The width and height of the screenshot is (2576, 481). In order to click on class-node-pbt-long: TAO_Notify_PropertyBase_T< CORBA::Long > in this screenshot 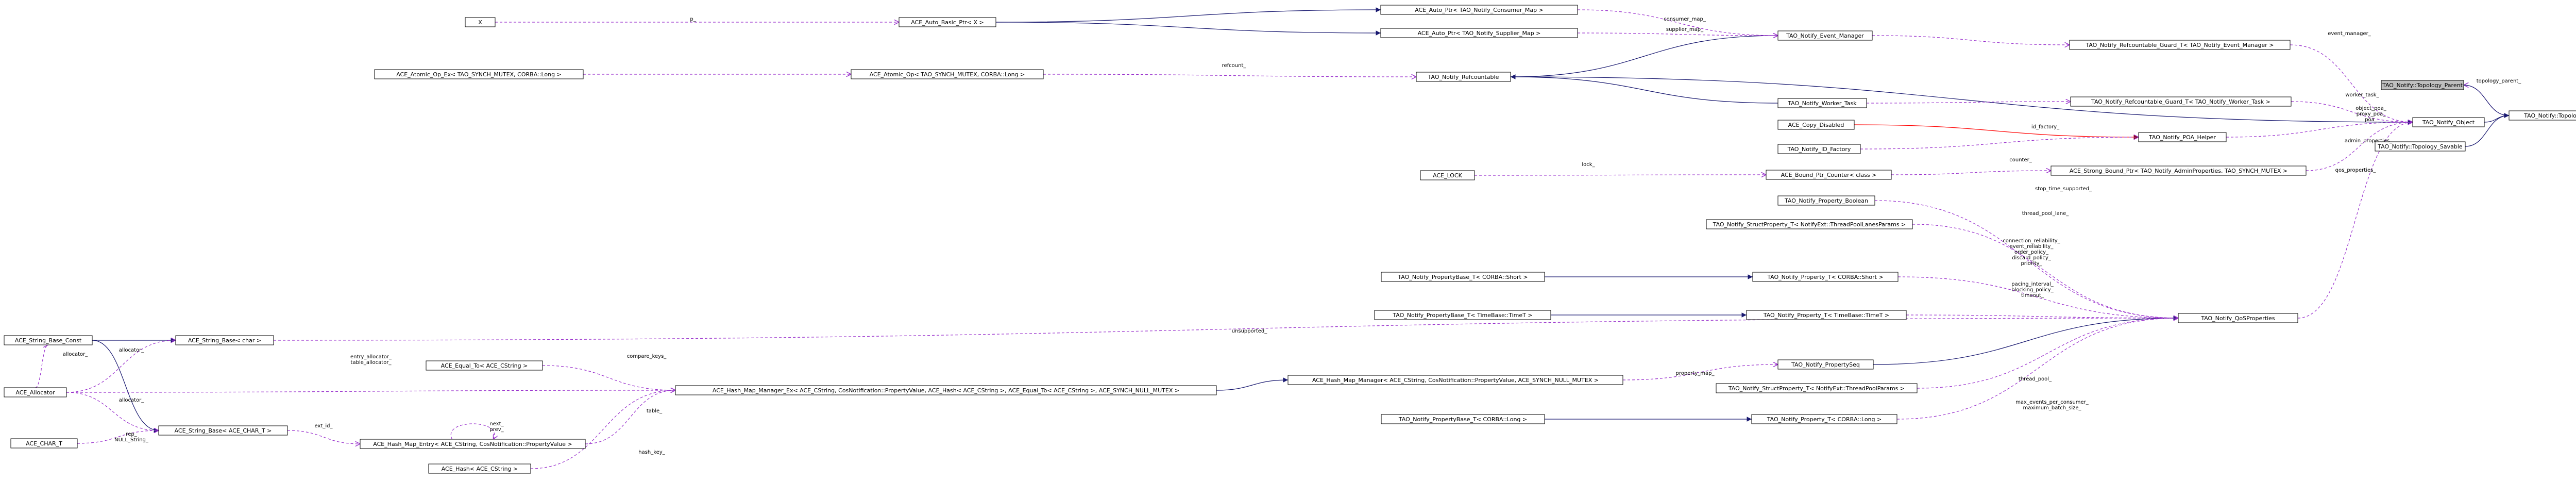, I will do `click(1463, 419)`.